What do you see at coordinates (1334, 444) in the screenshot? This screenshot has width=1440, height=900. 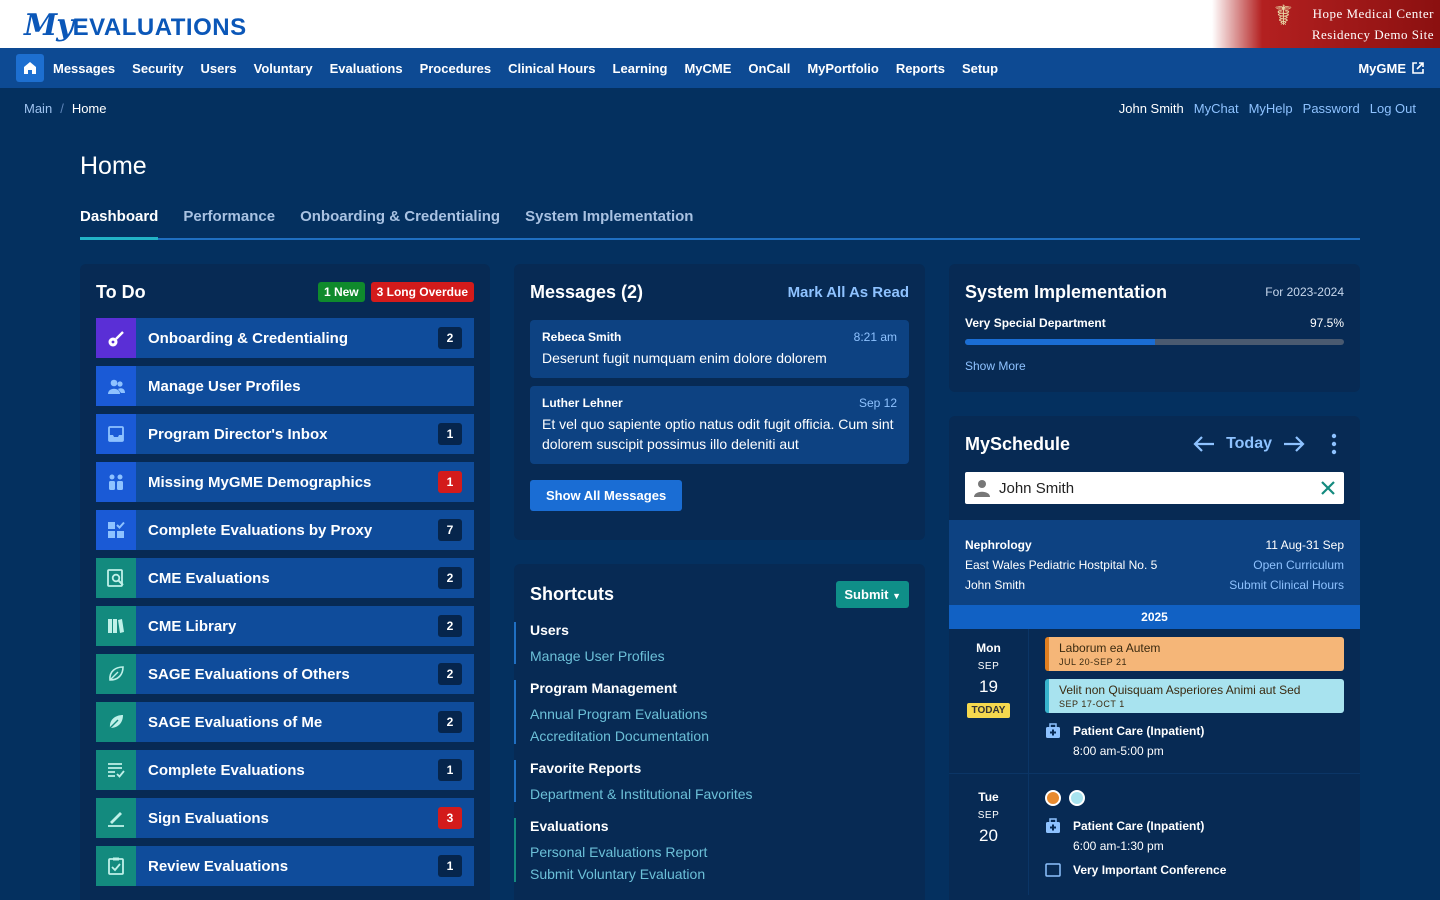 I see `more-options-icon` at bounding box center [1334, 444].